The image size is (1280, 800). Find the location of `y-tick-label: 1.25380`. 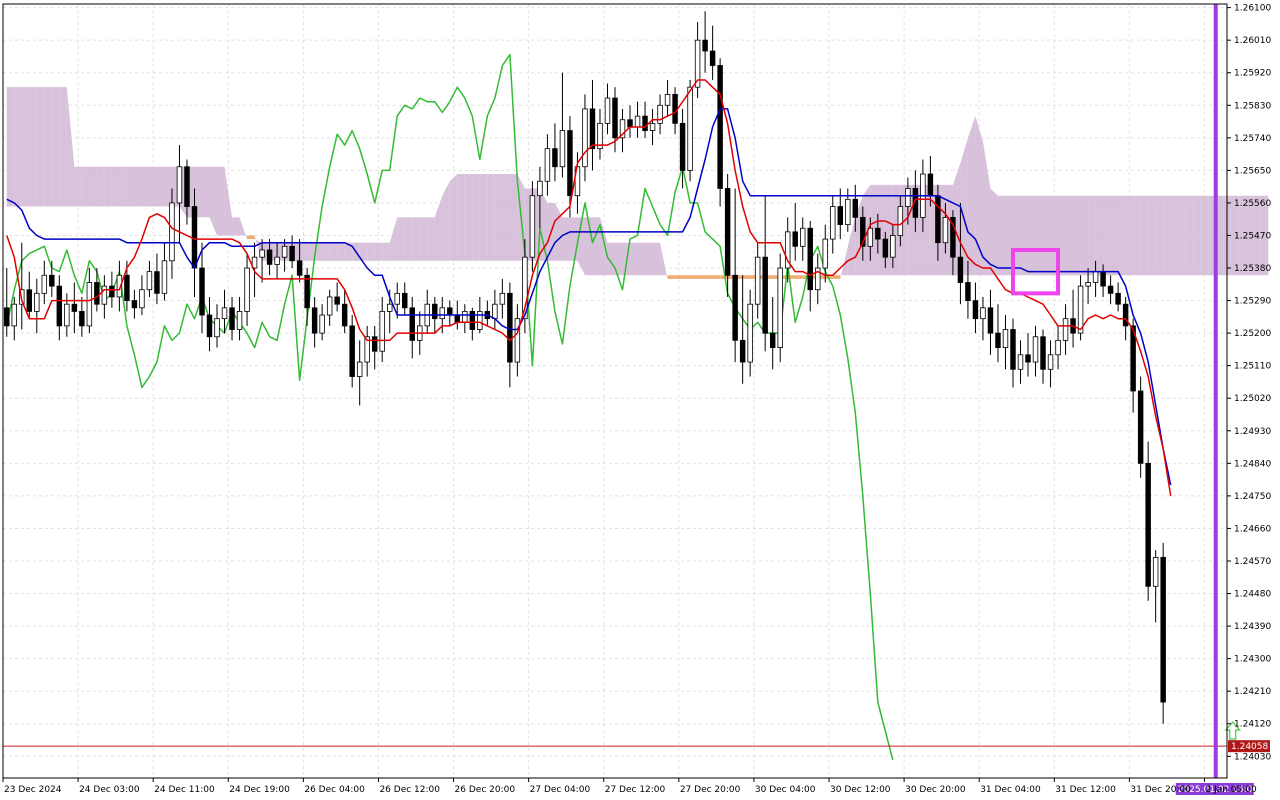

y-tick-label: 1.25380 is located at coordinates (1252, 269).